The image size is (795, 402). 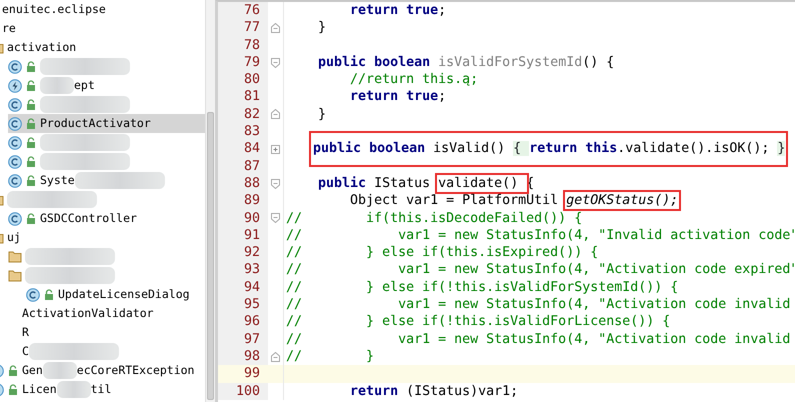 What do you see at coordinates (243, 287) in the screenshot?
I see `line-number: 94` at bounding box center [243, 287].